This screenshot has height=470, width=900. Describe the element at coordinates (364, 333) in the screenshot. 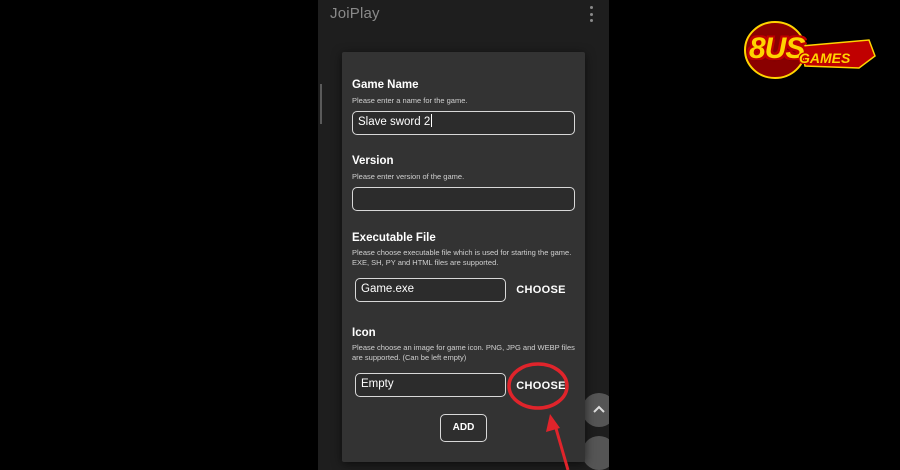

I see `icon-label: Icon` at that location.